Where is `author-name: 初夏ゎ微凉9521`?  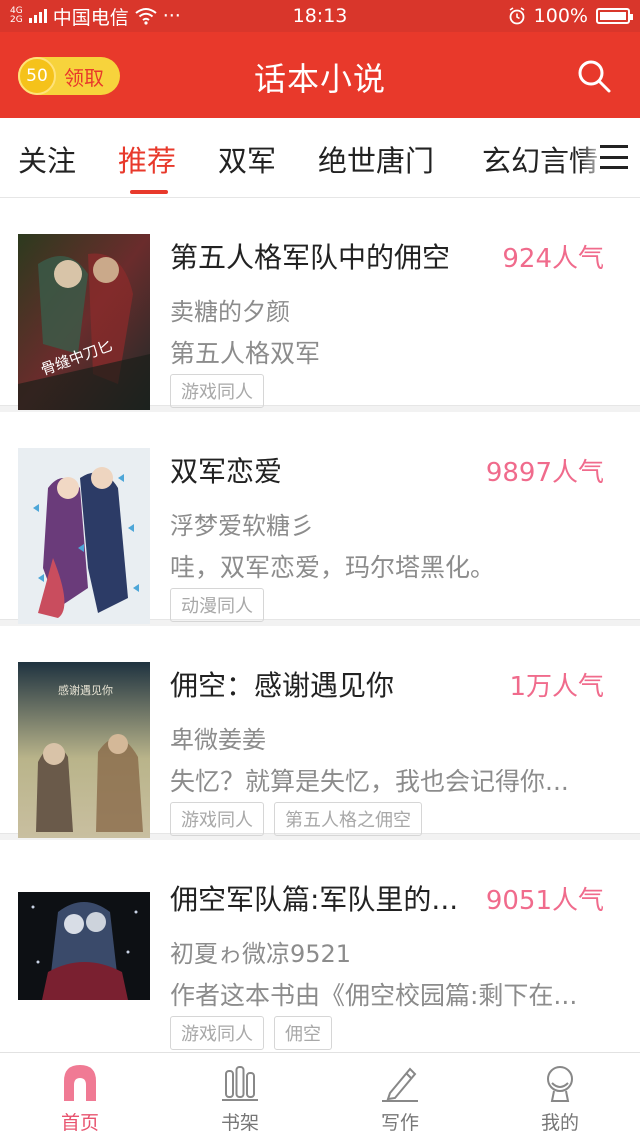
author-name: 初夏ゎ微凉9521 is located at coordinates (261, 954).